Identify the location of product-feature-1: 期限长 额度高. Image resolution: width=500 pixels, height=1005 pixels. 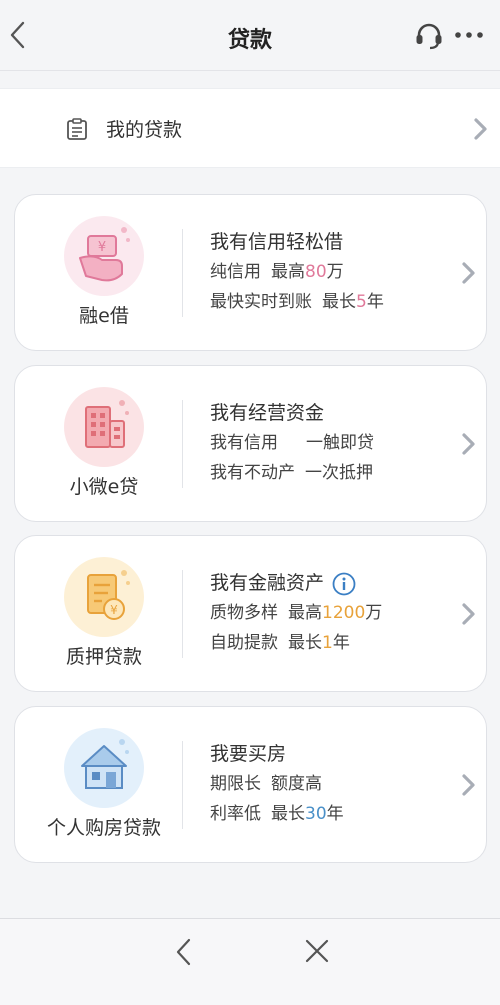
(277, 784).